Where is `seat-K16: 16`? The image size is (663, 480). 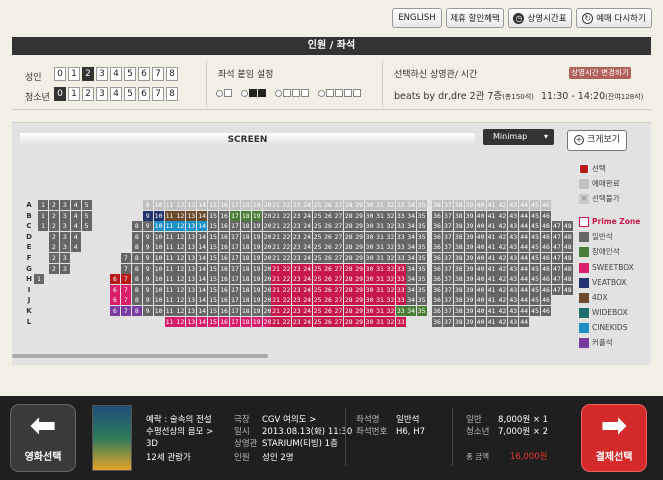 seat-K16: 16 is located at coordinates (224, 311).